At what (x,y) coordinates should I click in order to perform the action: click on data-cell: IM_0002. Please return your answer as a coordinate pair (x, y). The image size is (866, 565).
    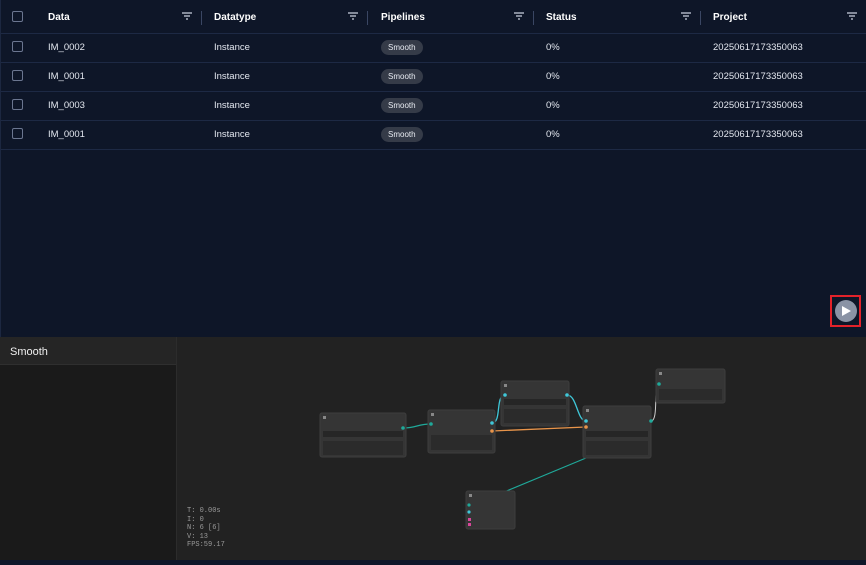
    Looking at the image, I should click on (66, 47).